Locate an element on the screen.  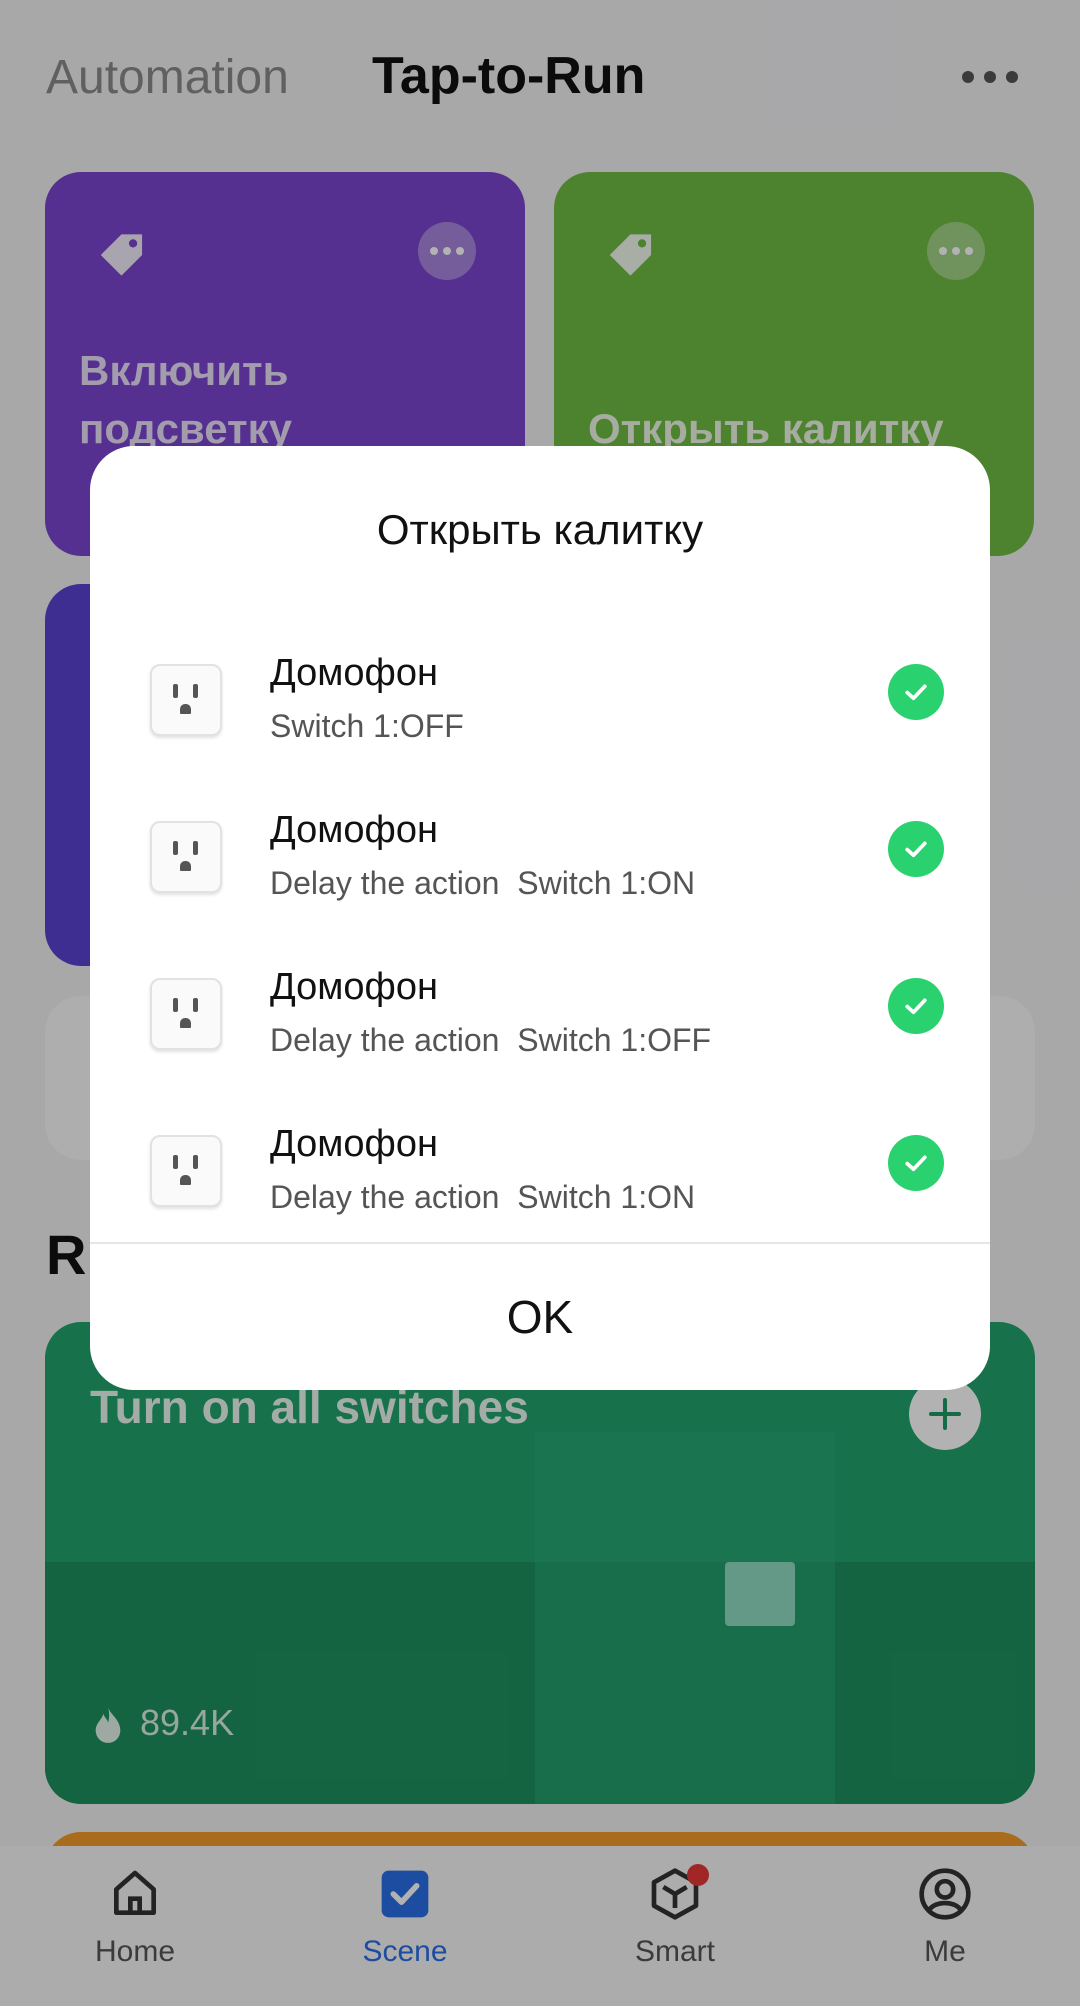
ok-button: OK is located at coordinates (540, 1317).